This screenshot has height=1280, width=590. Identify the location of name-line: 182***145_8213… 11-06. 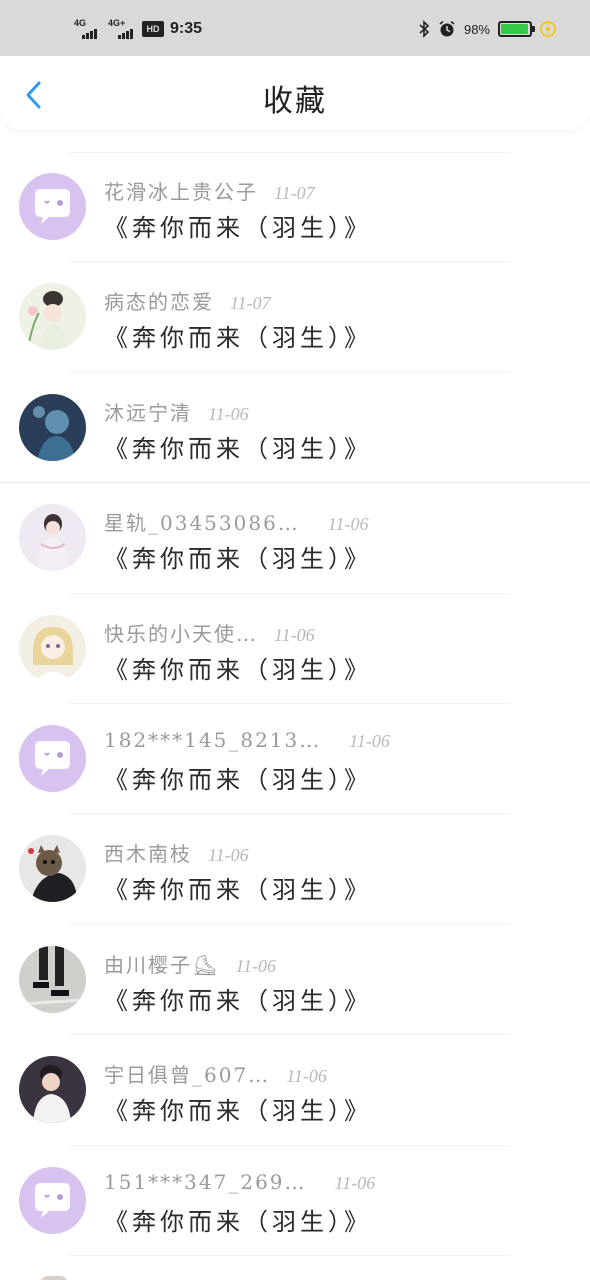
(247, 742).